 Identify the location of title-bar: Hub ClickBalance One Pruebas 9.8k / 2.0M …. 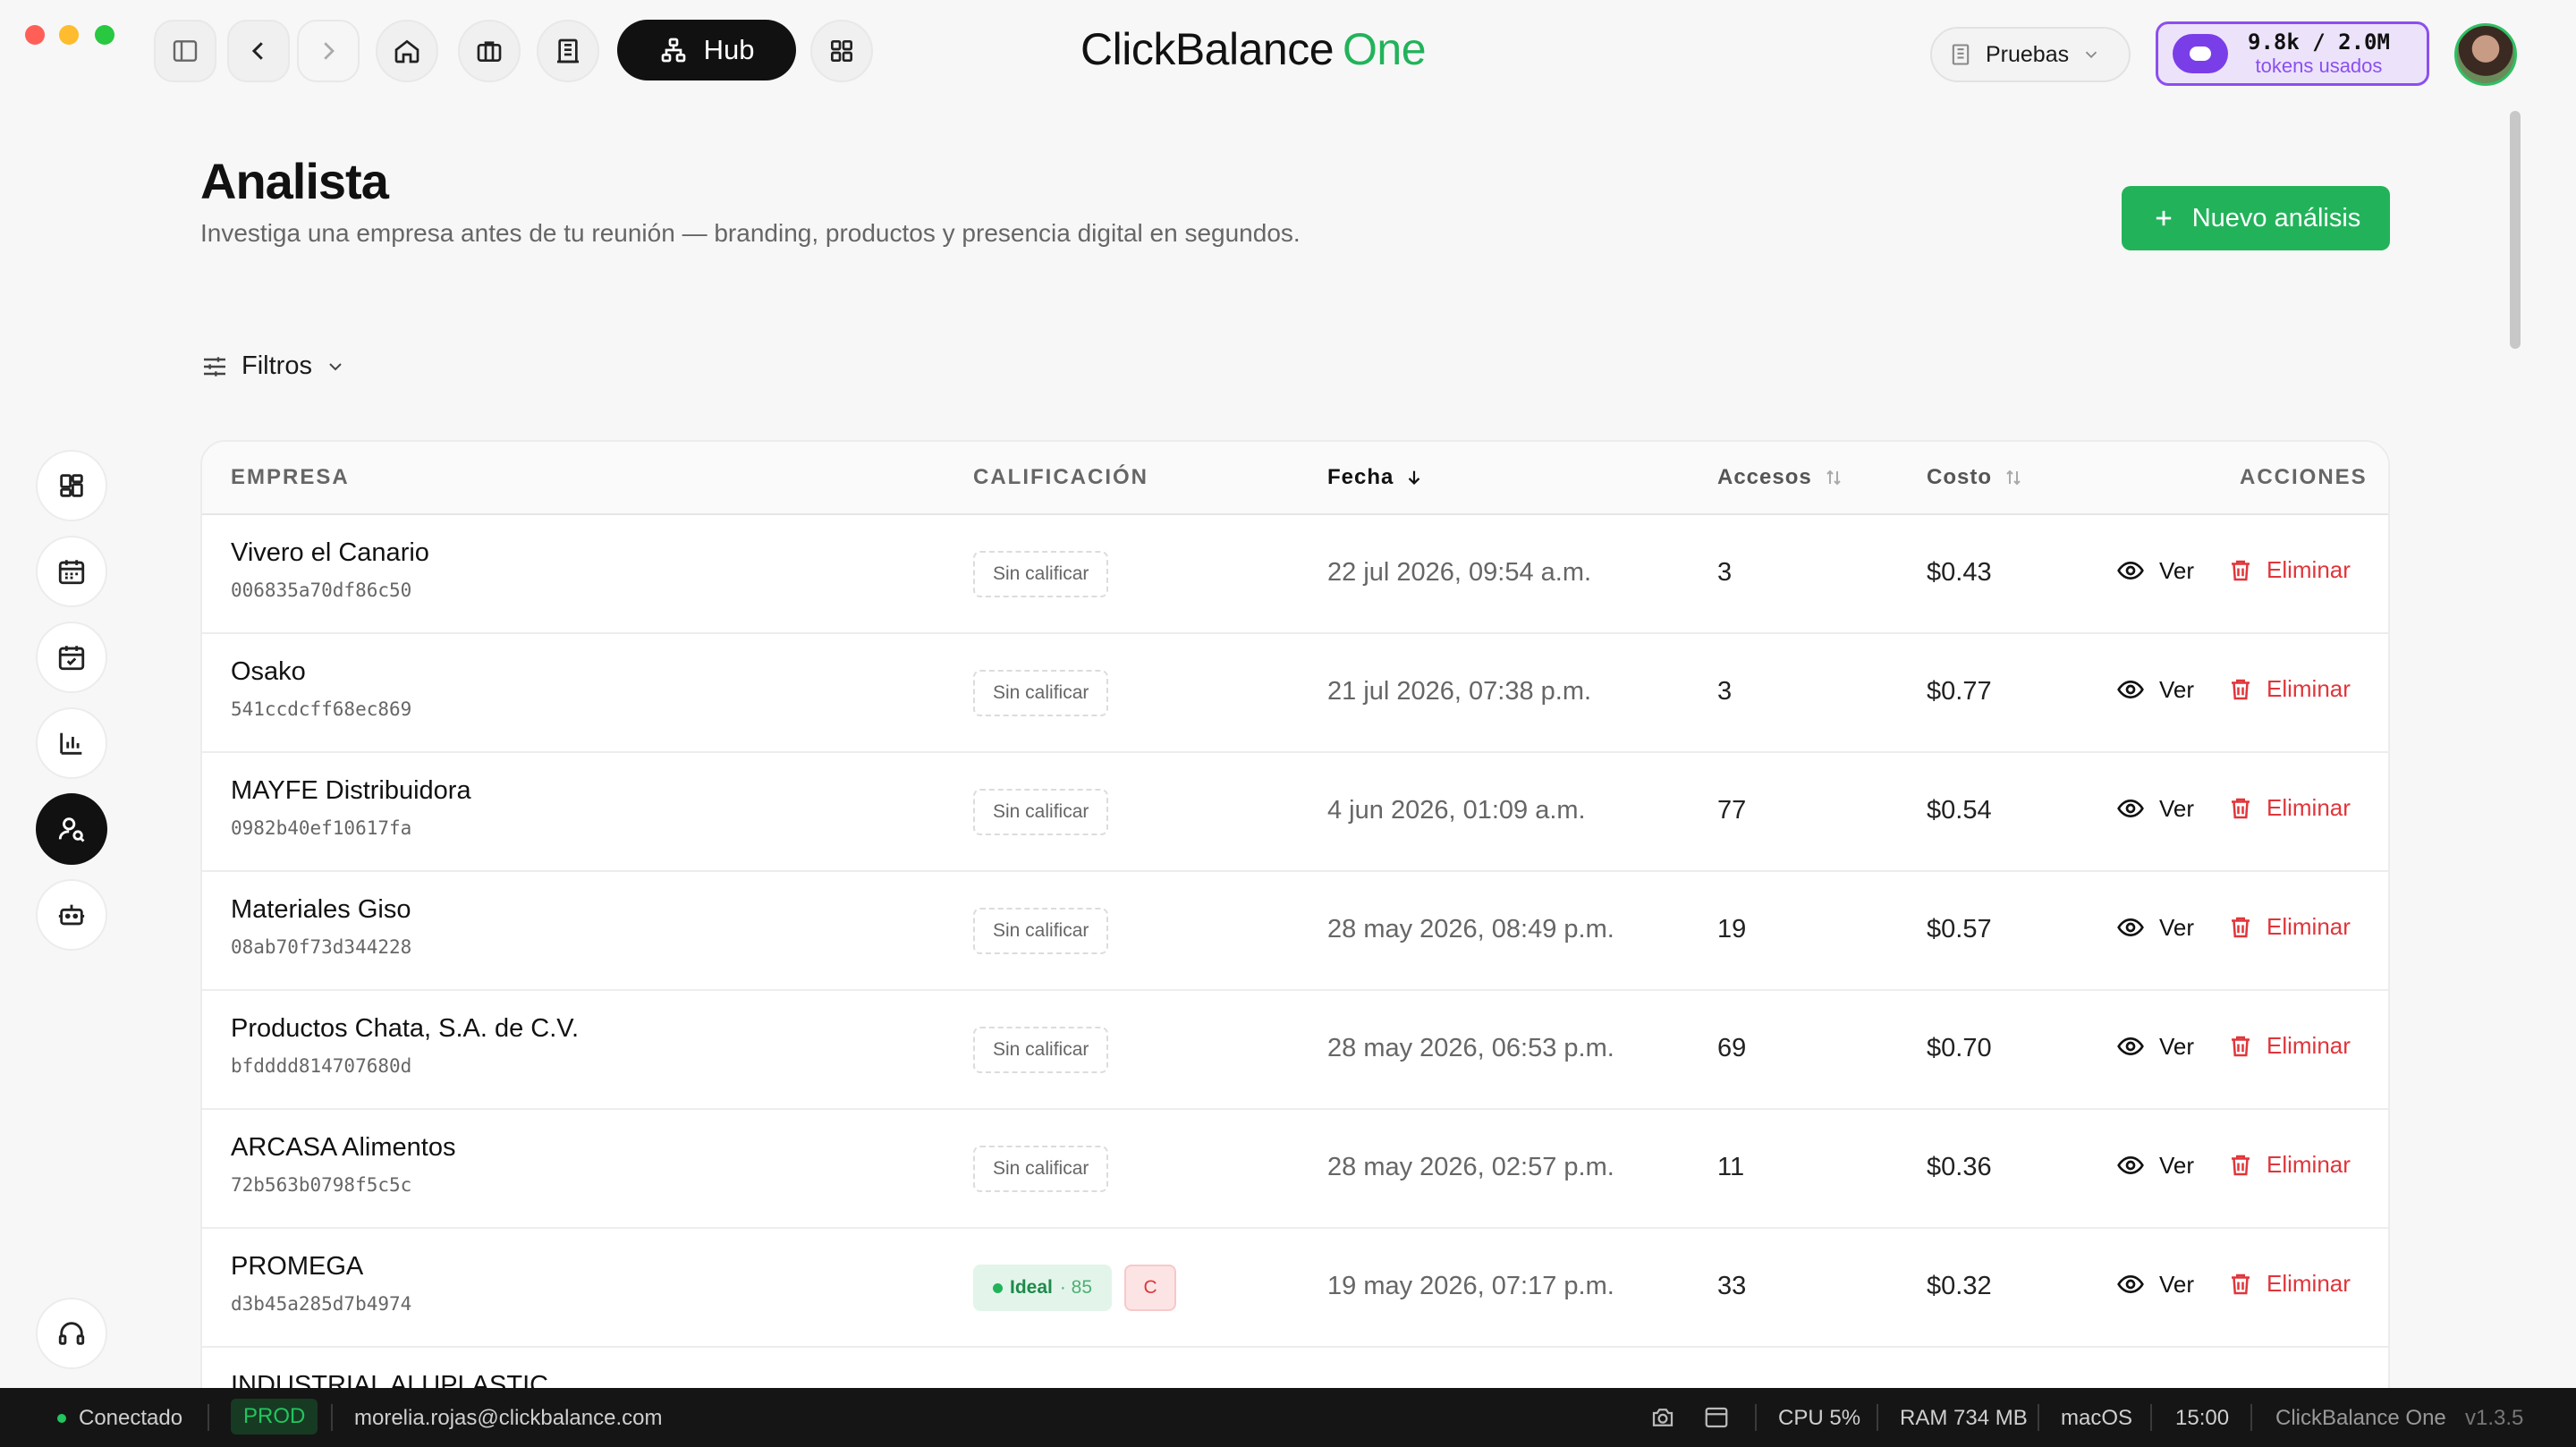
(1288, 51).